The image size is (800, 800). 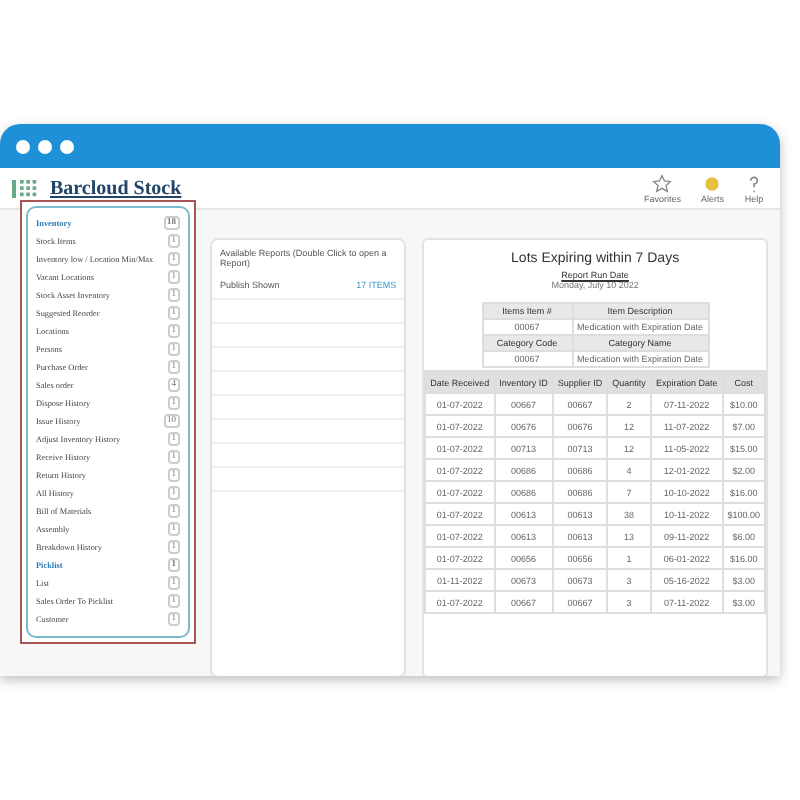 I want to click on app-title: Barcloud Stock, so click(x=116, y=188).